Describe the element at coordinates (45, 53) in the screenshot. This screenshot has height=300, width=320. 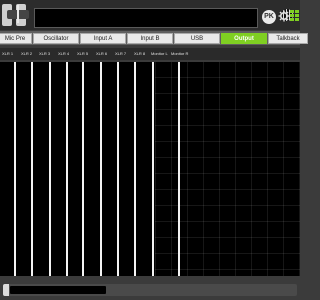
I see `channel-label-xlr3: XLR 3` at that location.